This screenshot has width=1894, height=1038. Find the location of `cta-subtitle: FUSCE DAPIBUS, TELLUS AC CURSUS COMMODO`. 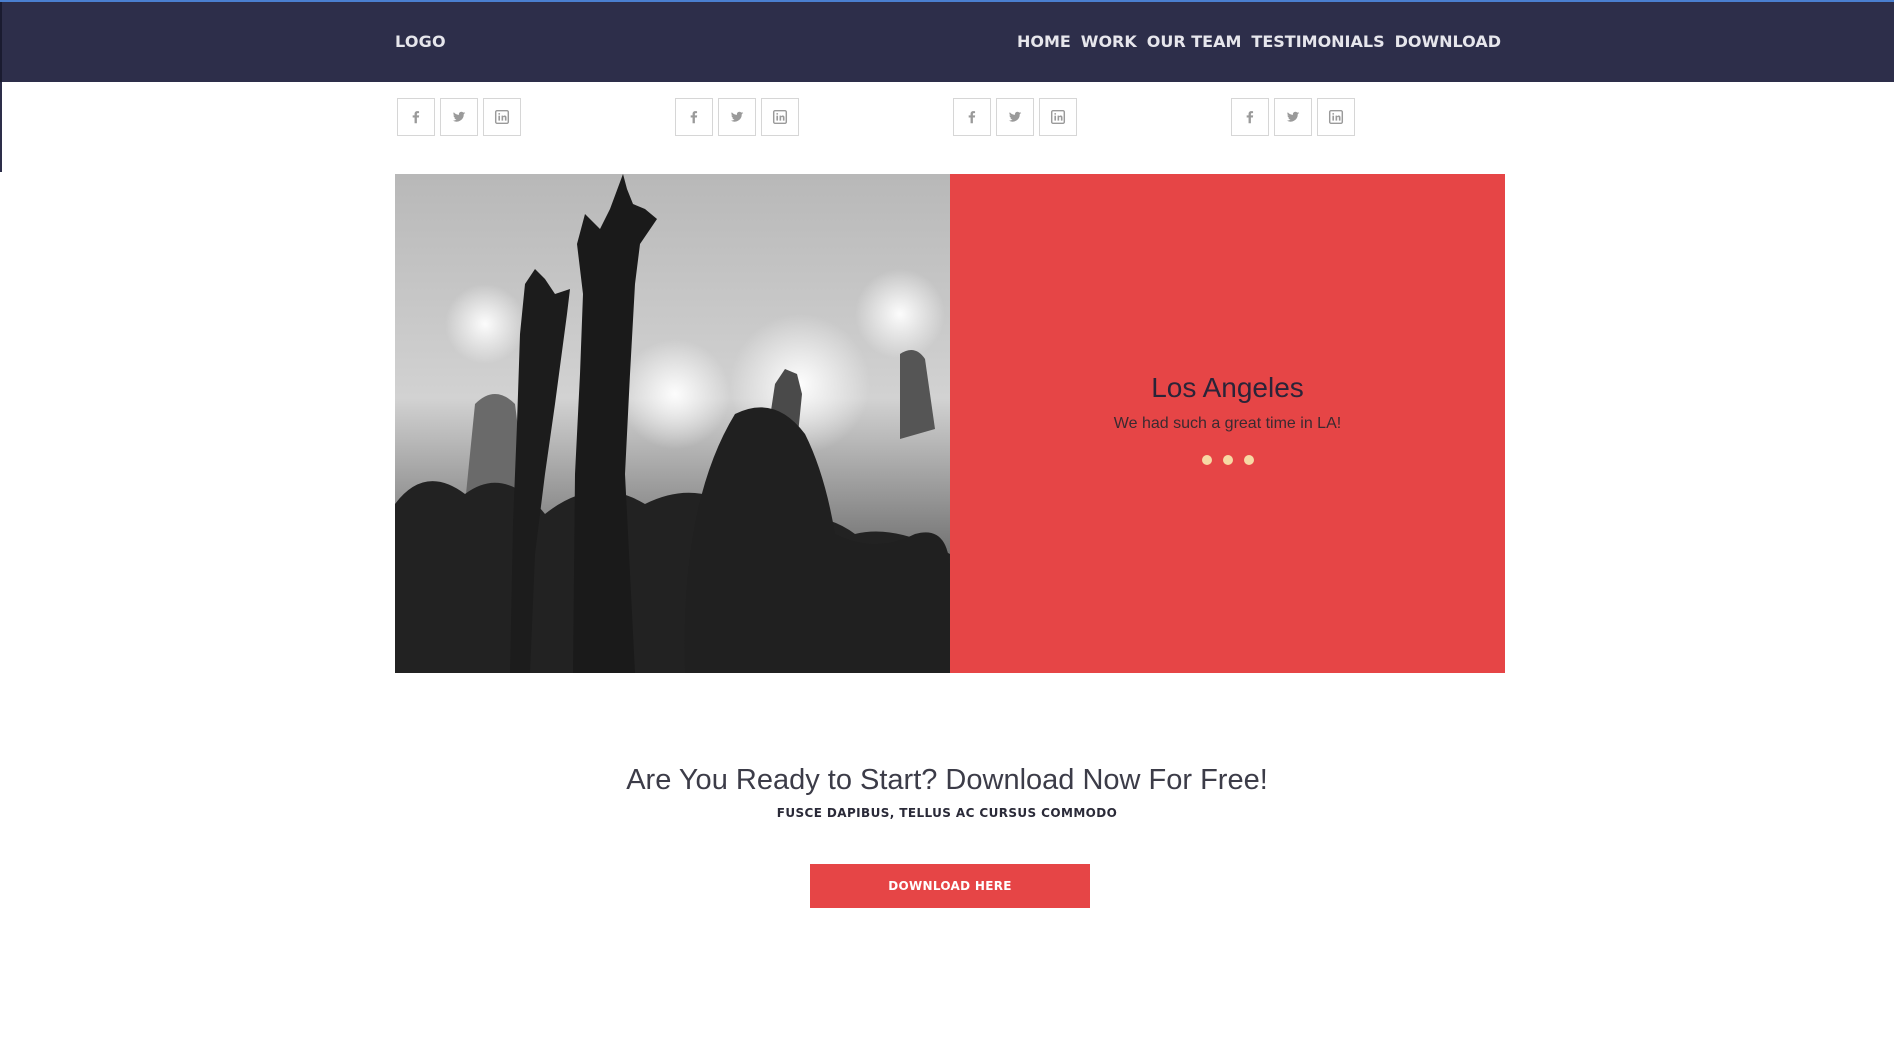

cta-subtitle: FUSCE DAPIBUS, TELLUS AC CURSUS COMMODO is located at coordinates (947, 813).